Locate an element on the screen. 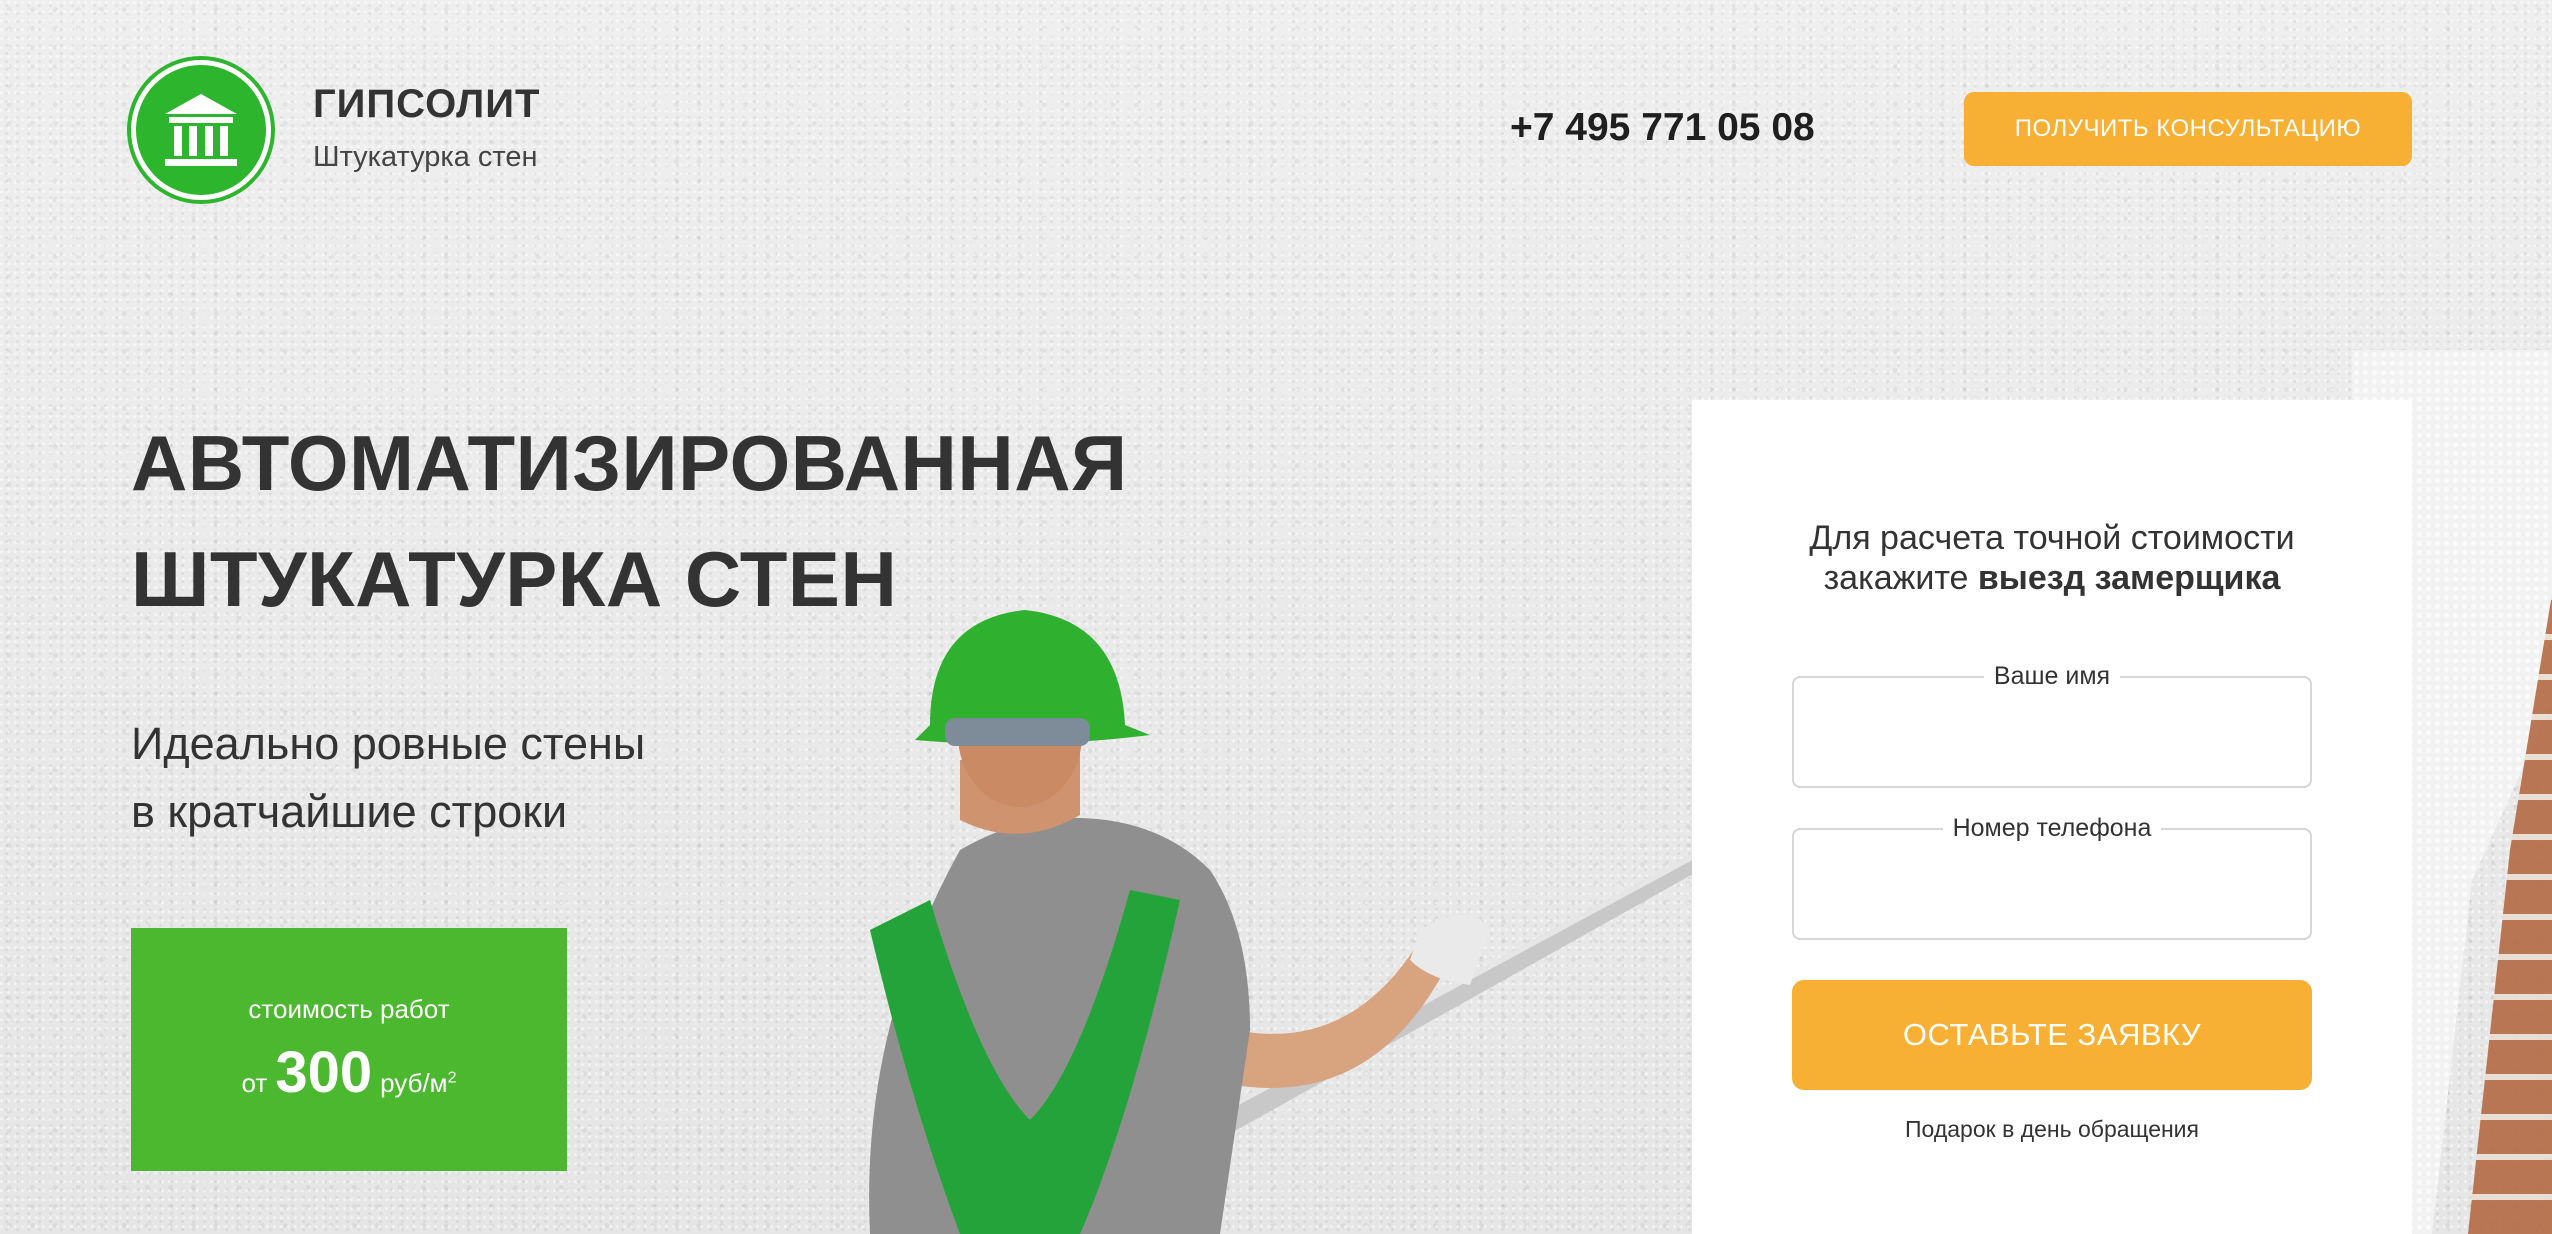  price-unit: руб/м2 is located at coordinates (418, 1083).